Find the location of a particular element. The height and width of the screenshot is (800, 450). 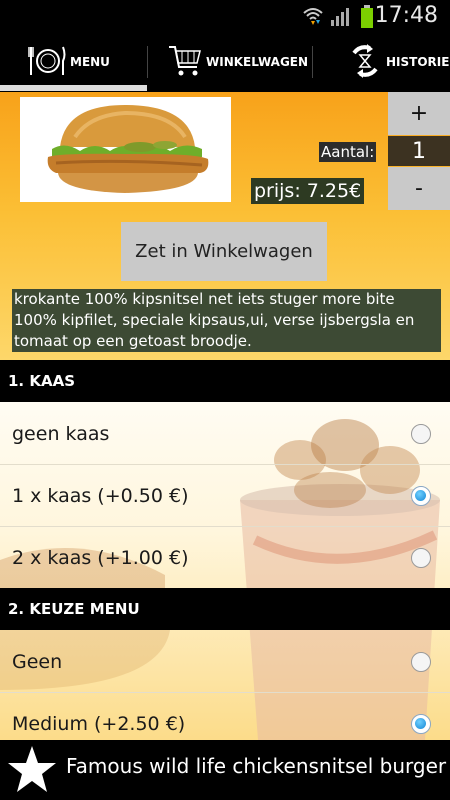

history-icon is located at coordinates (365, 62).